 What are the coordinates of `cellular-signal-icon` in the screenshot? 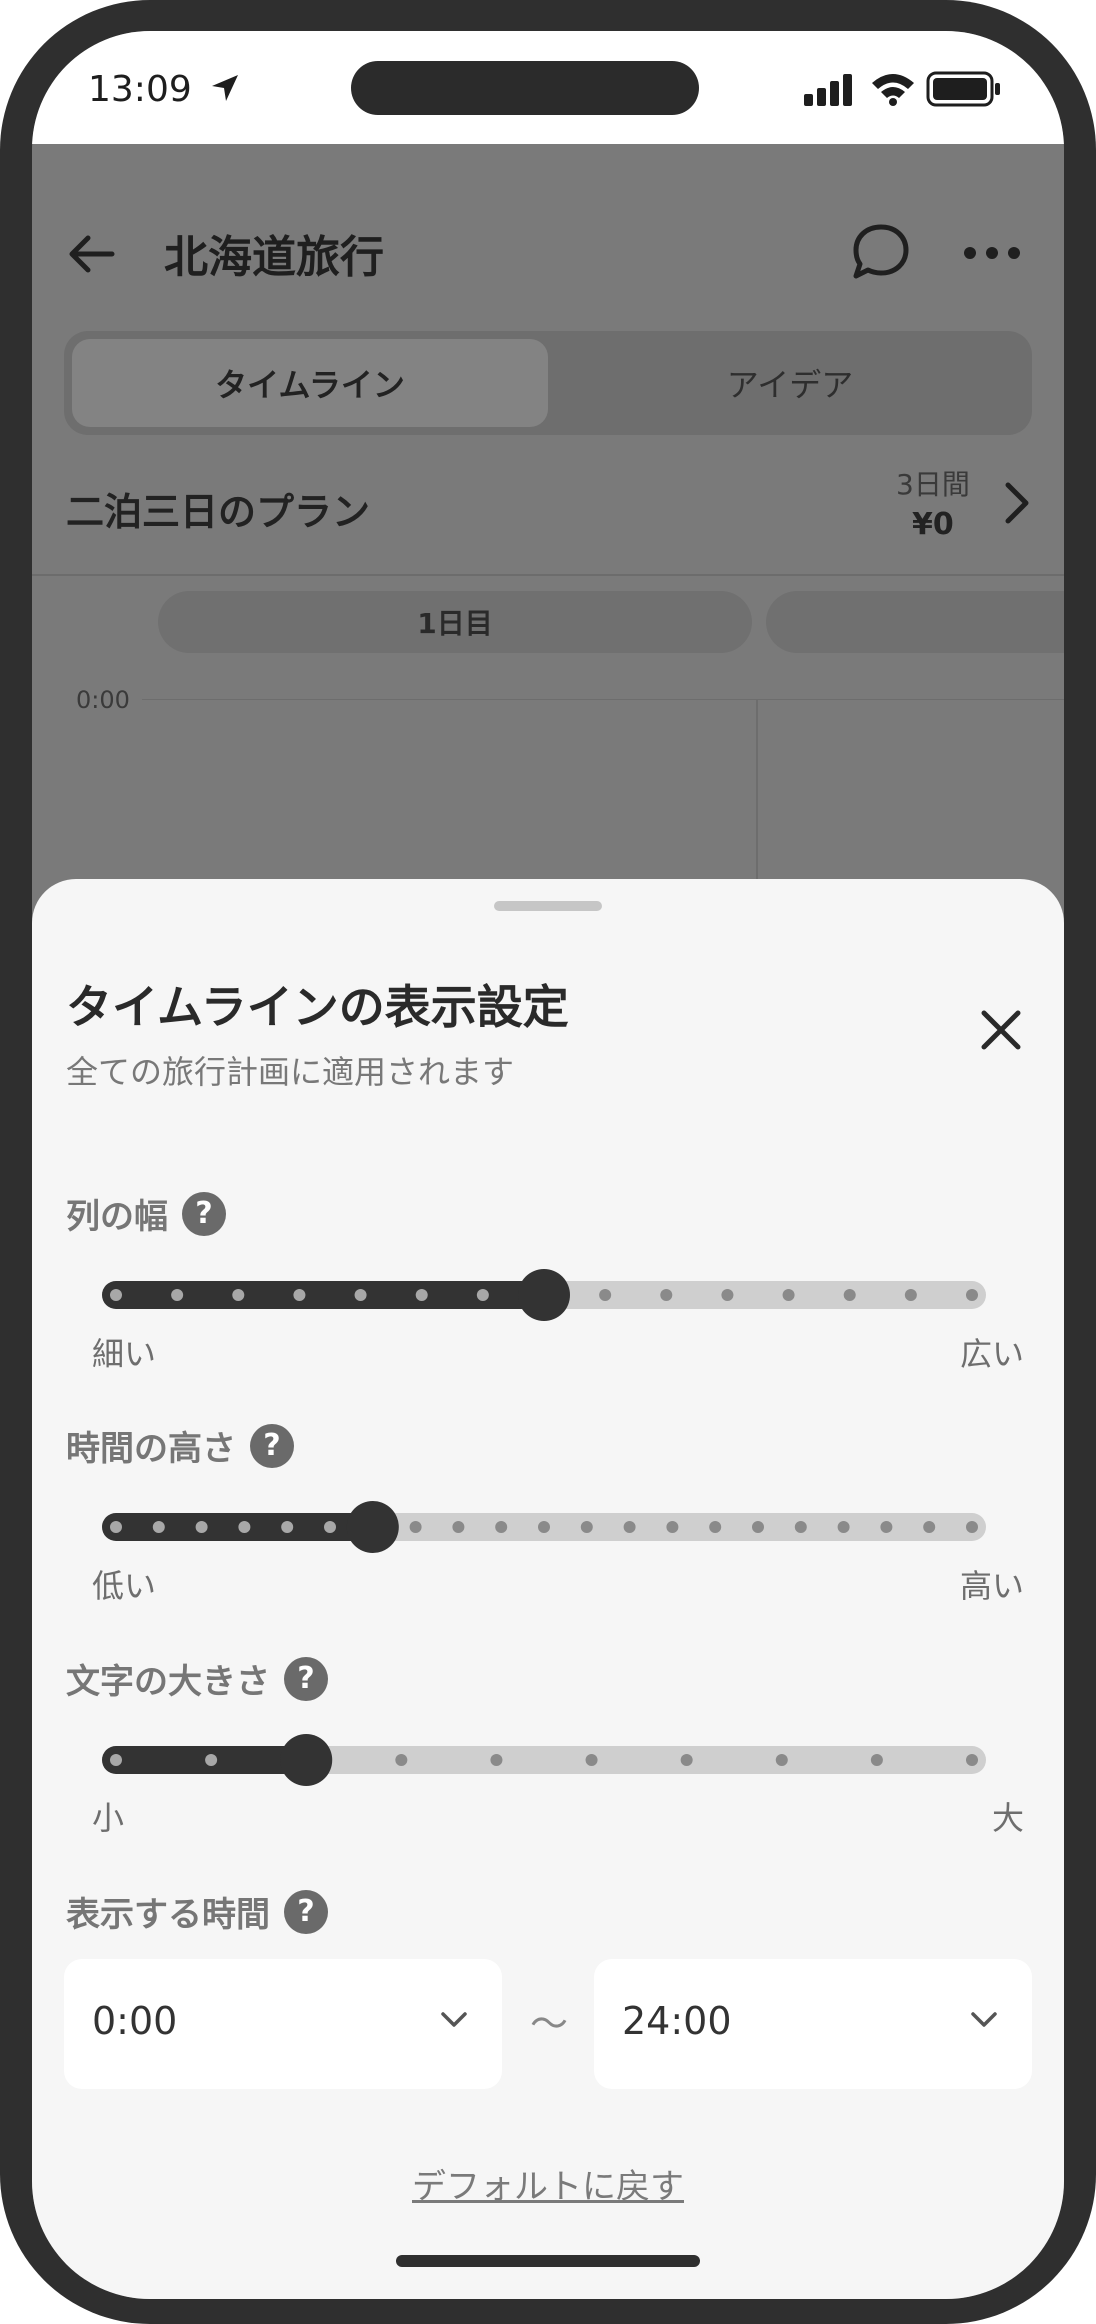 It's located at (828, 90).